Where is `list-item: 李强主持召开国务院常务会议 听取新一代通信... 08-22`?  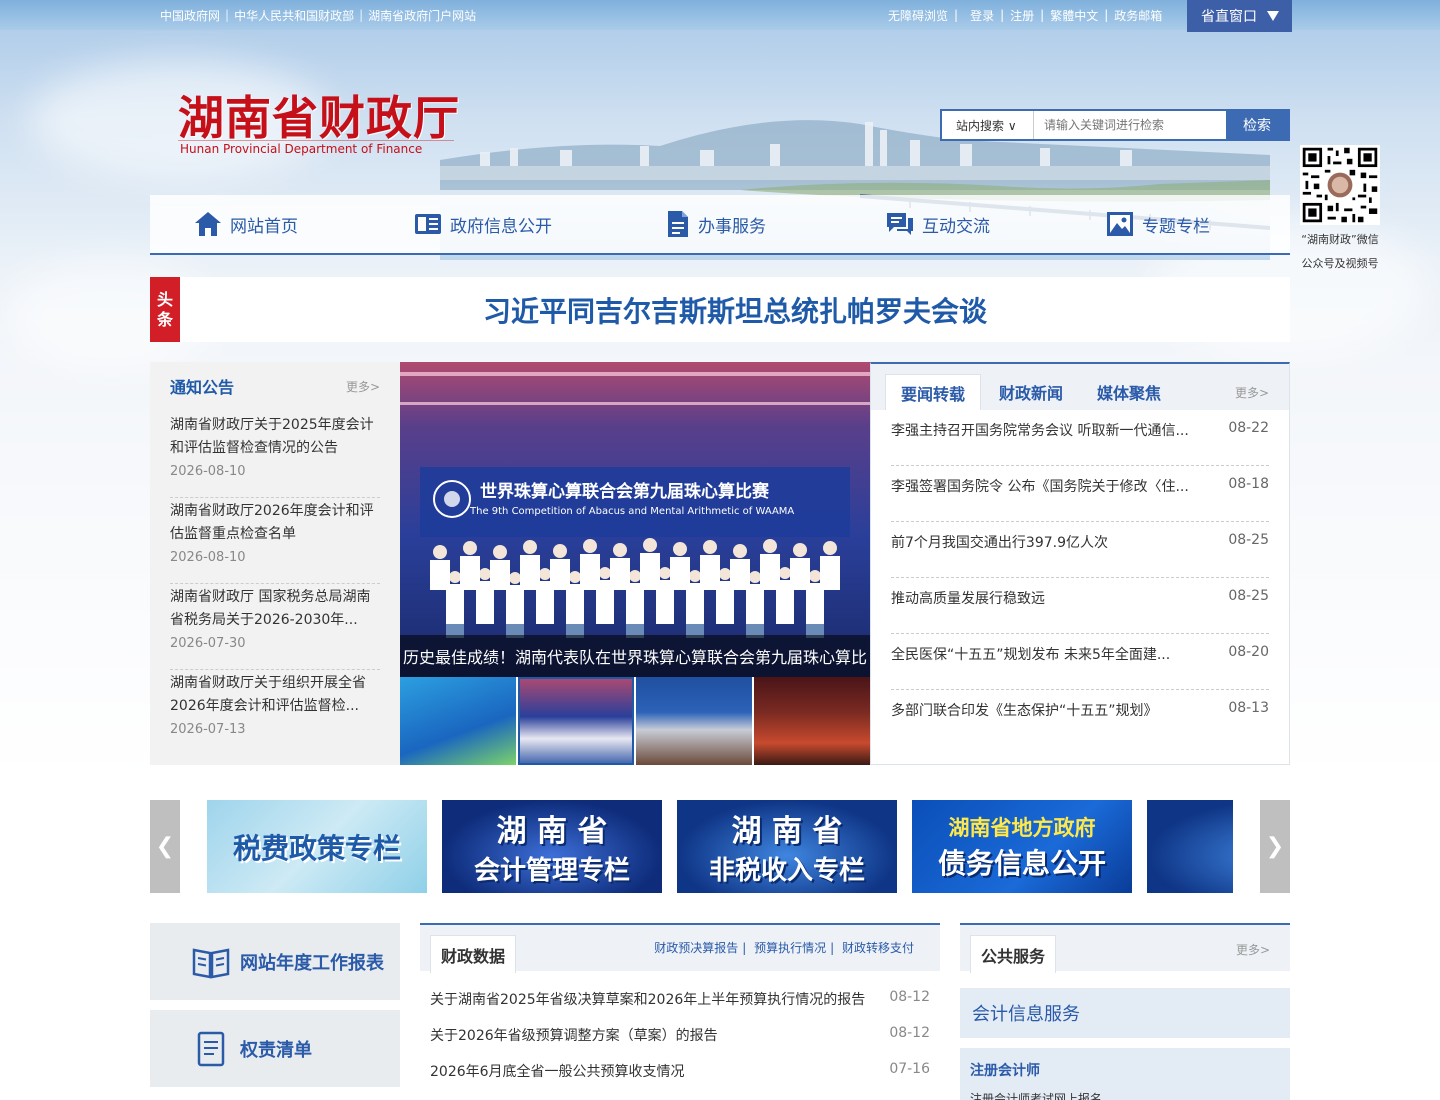
list-item: 李强主持召开国务院常务会议 听取新一代通信... 08-22 is located at coordinates (1080, 438).